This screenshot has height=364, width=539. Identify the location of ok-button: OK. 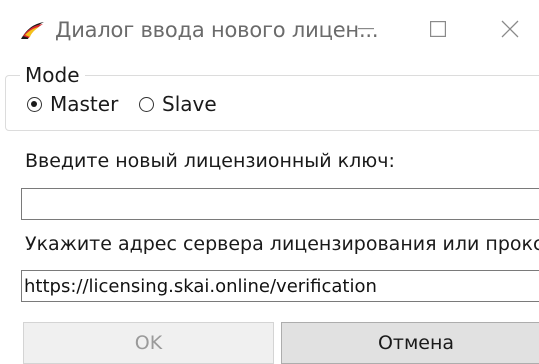
(148, 343).